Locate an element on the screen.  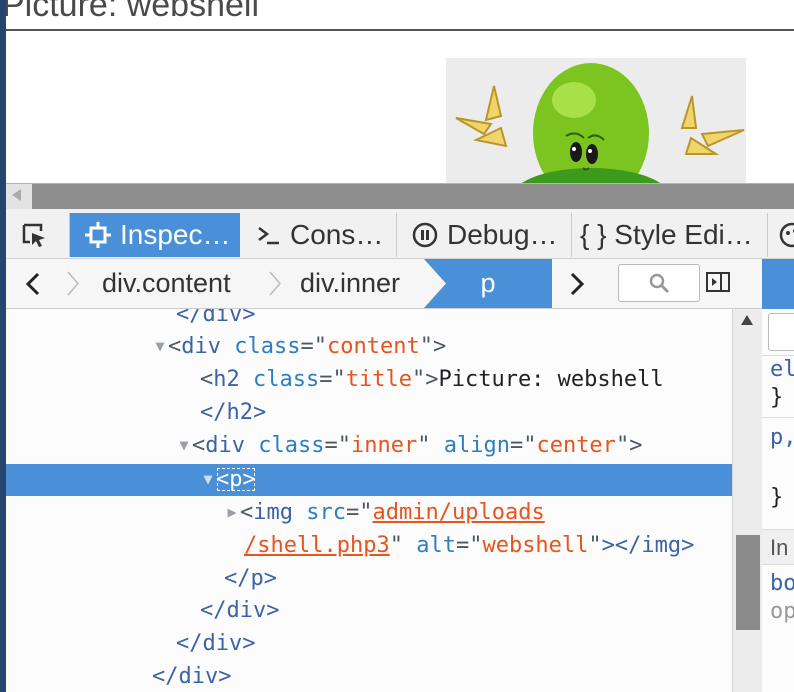
markup-line: /shell.php3" alt="webshell"></img> is located at coordinates (369, 546).